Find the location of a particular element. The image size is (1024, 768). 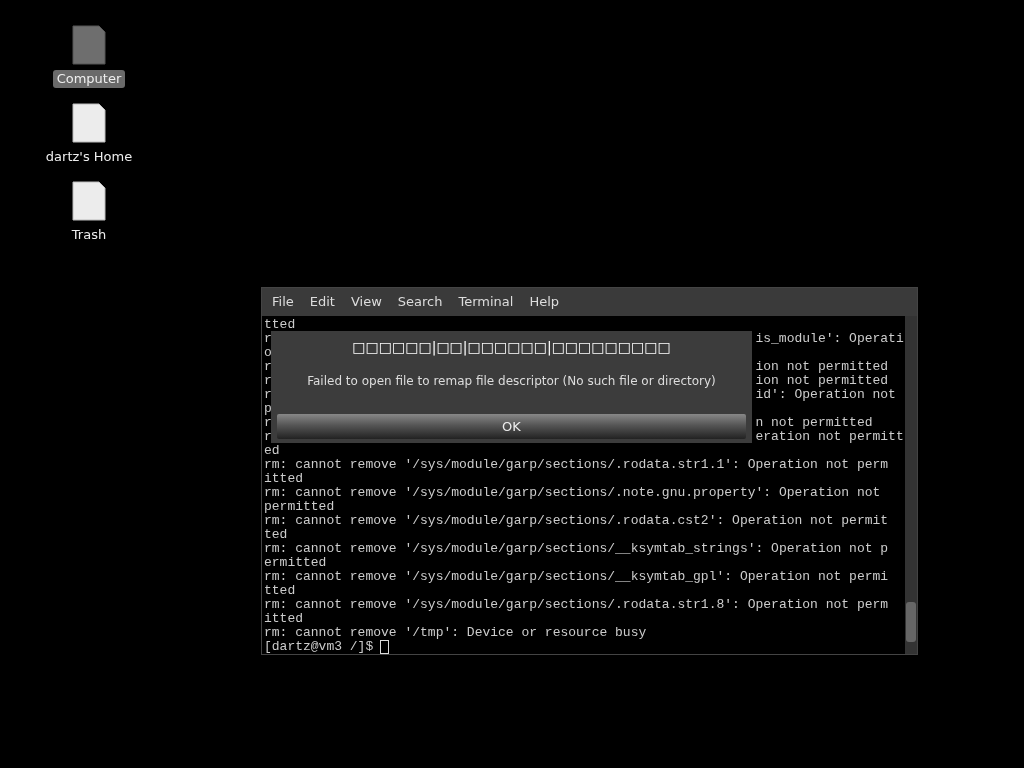

menu-item: Edit is located at coordinates (322, 302).